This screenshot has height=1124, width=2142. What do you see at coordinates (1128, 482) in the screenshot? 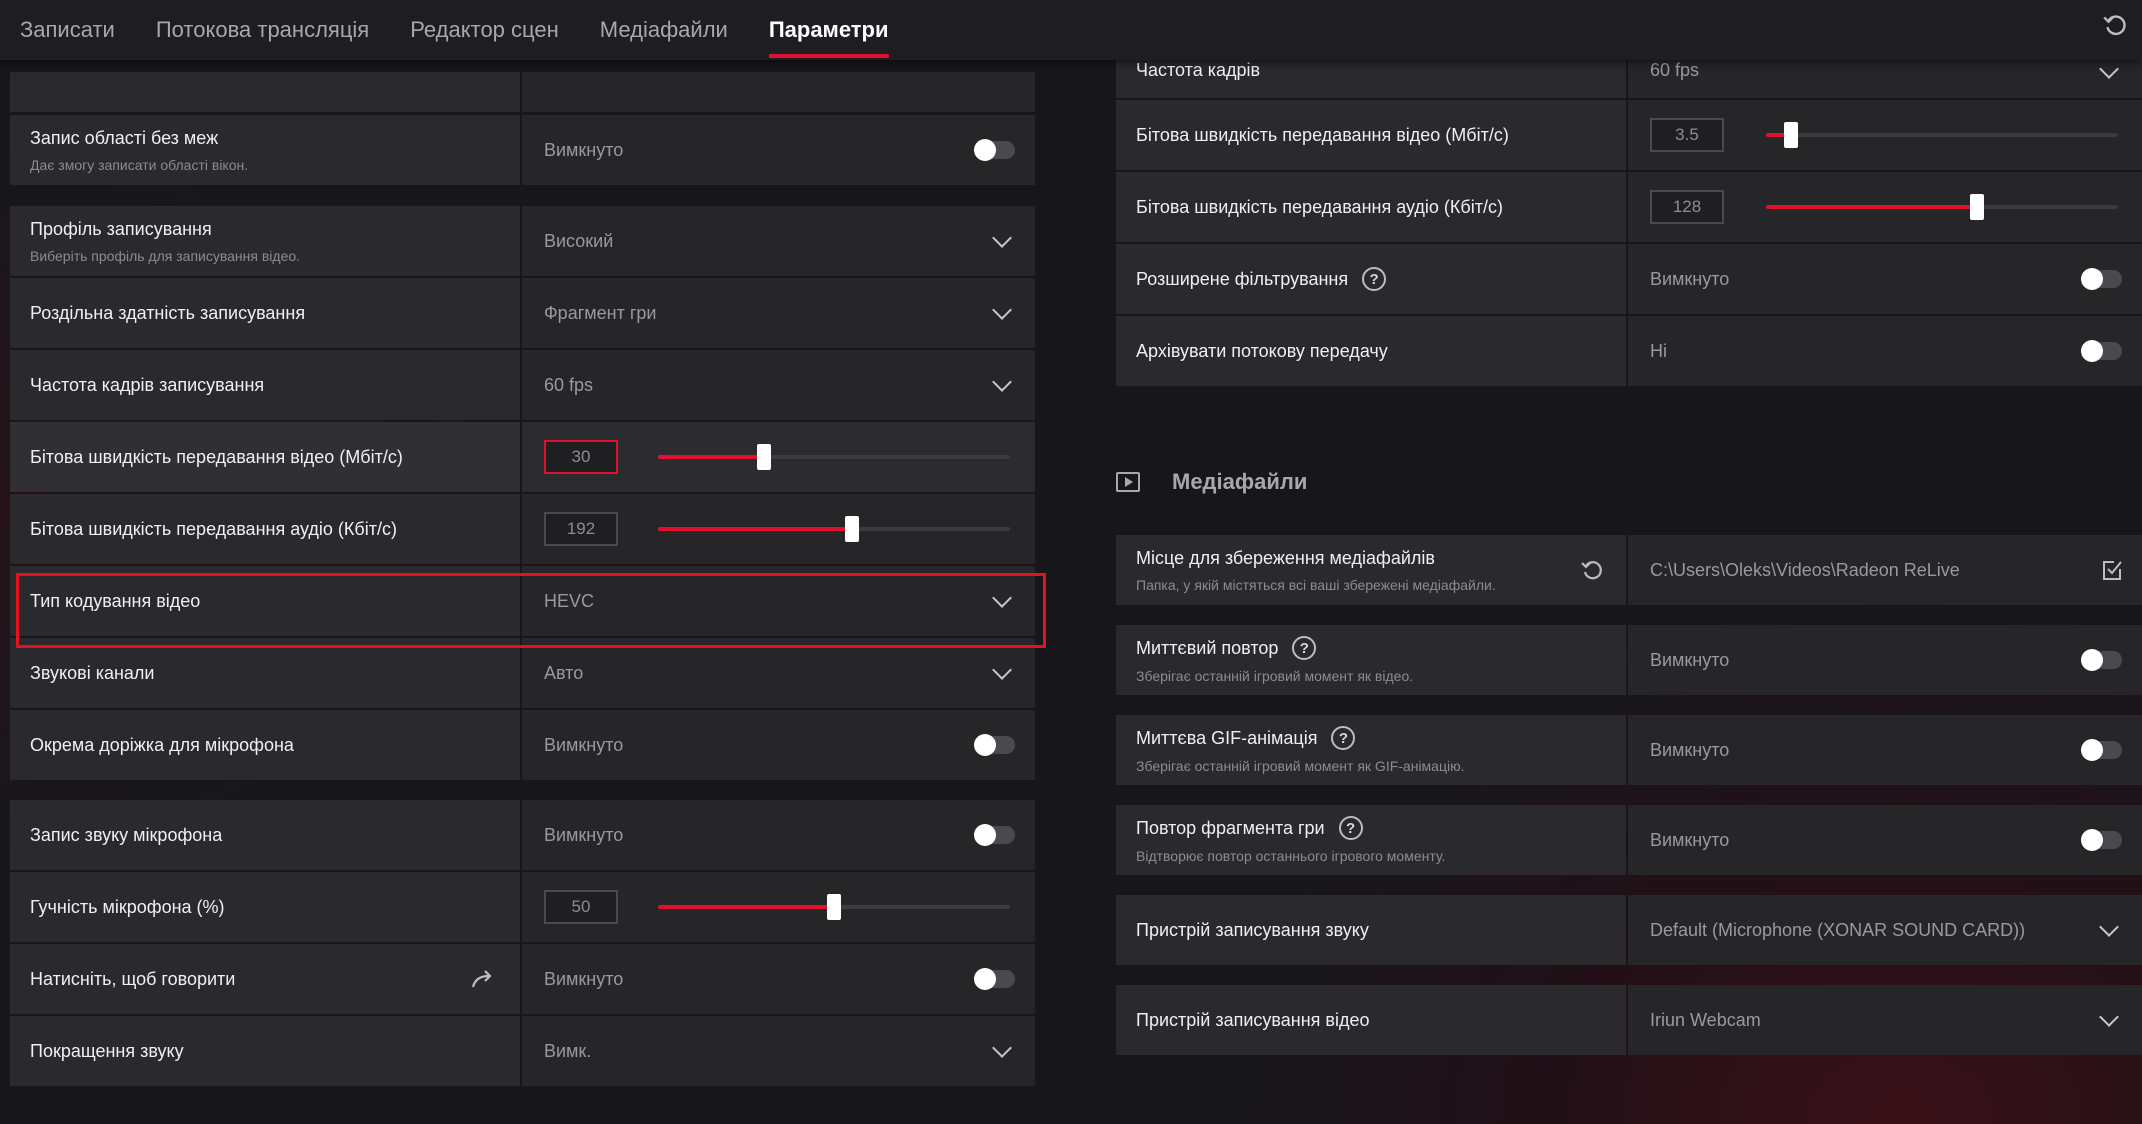
I see `media-play-icon` at bounding box center [1128, 482].